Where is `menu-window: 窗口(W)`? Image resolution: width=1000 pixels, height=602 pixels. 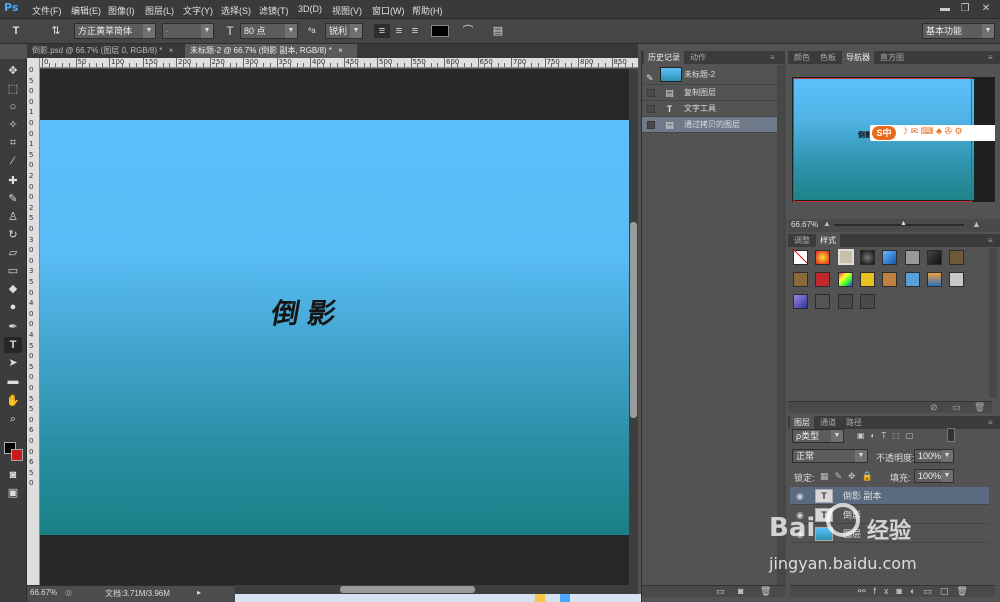
menu-window: 窗口(W) is located at coordinates (388, 10).